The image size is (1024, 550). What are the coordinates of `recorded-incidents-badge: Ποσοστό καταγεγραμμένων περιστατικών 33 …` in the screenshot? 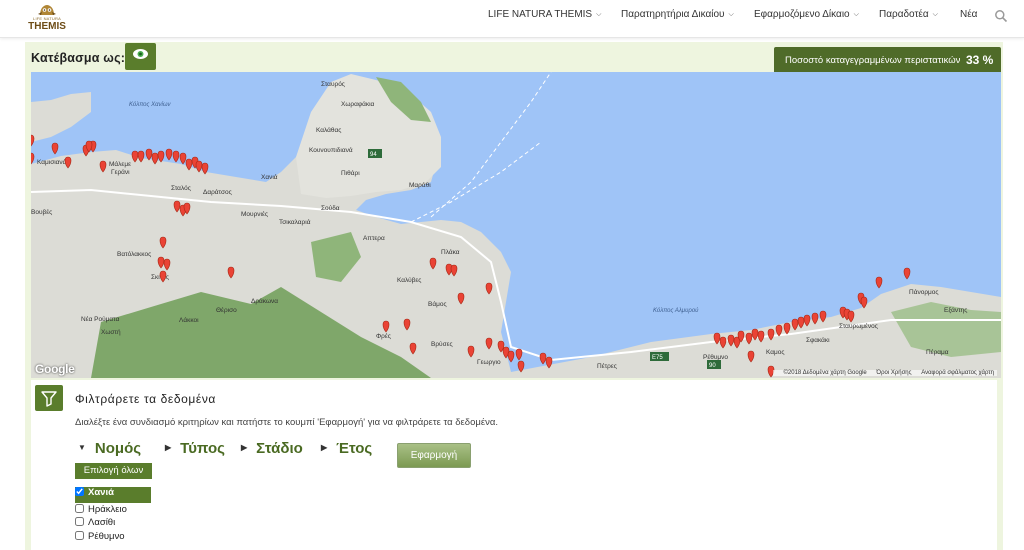 It's located at (887, 60).